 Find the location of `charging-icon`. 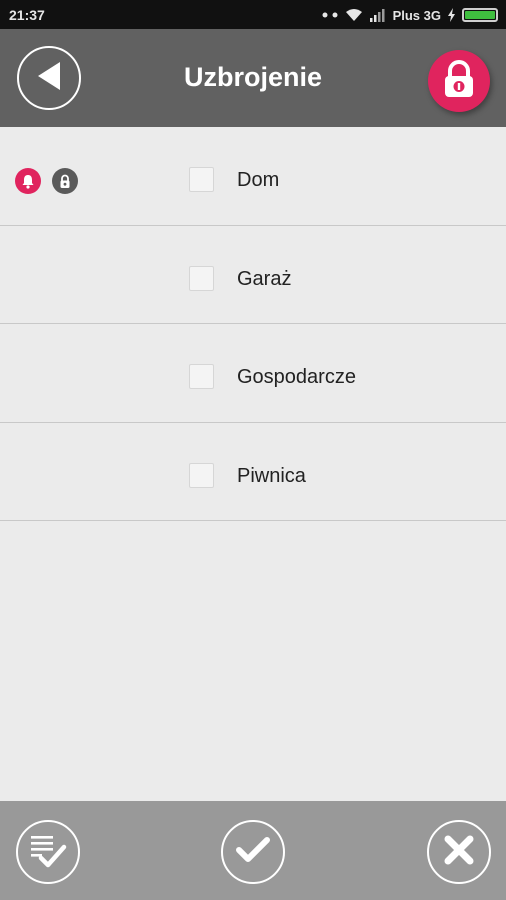

charging-icon is located at coordinates (451, 15).